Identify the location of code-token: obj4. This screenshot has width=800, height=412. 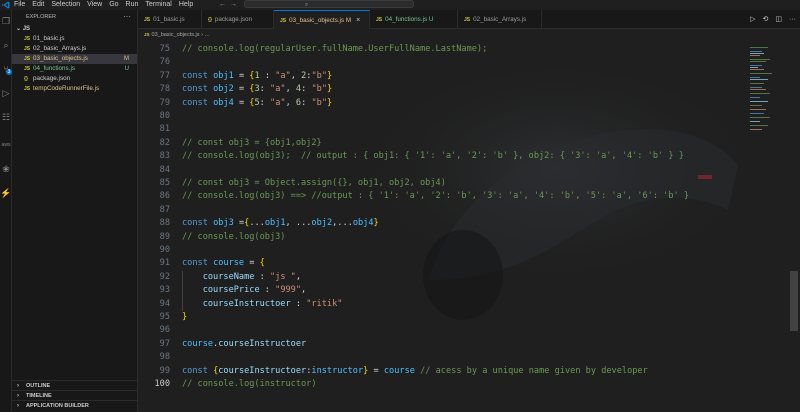
(363, 223).